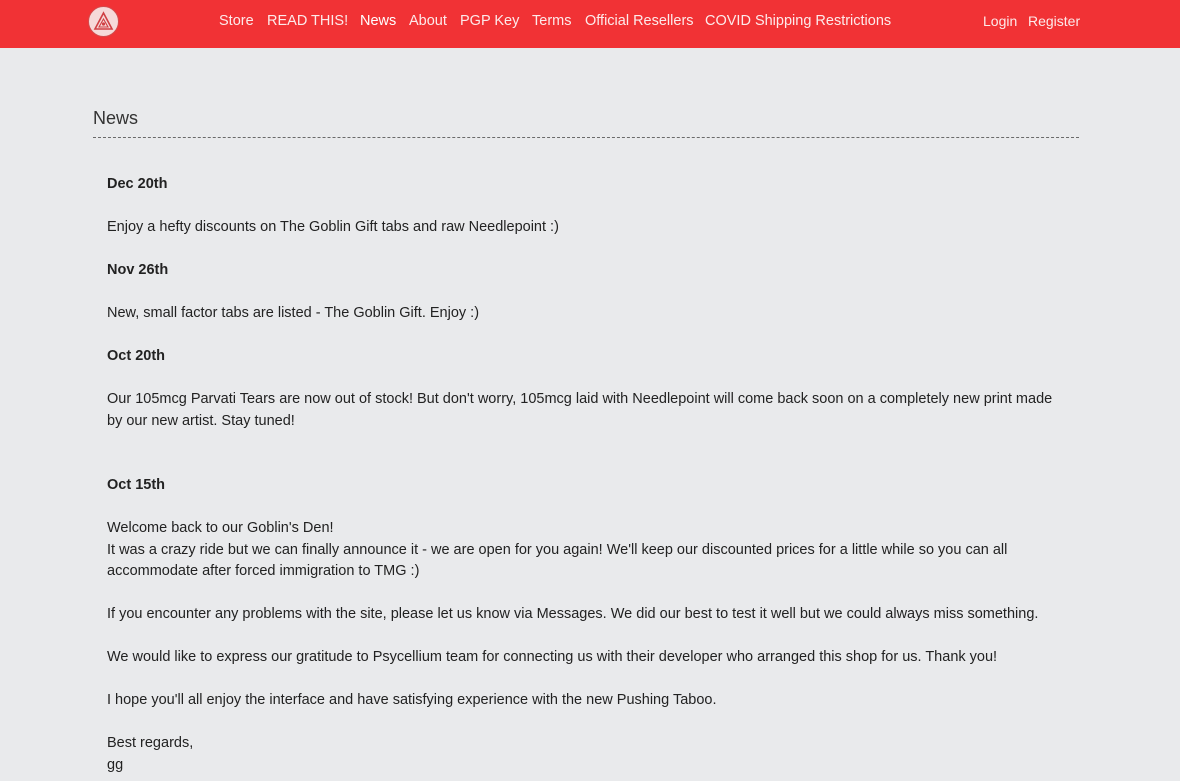  What do you see at coordinates (1000, 21) in the screenshot?
I see `login-link: Login` at bounding box center [1000, 21].